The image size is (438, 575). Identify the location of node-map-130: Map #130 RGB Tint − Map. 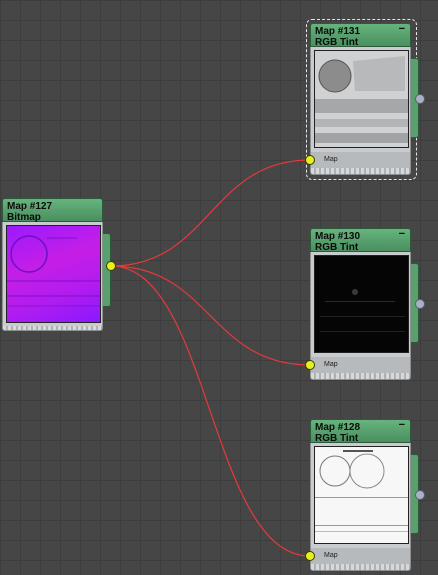
(360, 304).